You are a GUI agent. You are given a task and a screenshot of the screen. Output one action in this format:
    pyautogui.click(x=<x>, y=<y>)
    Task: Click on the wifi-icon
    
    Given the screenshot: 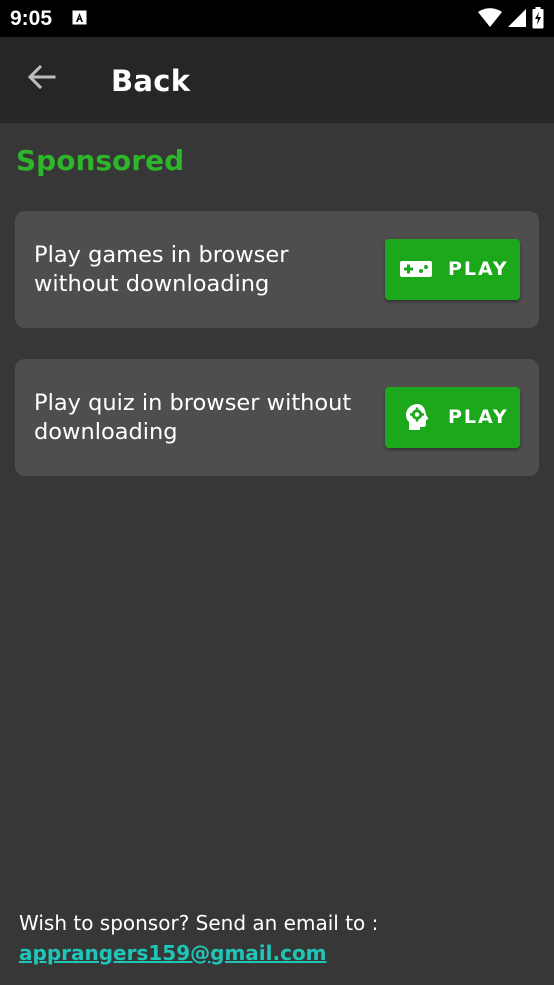 What is the action you would take?
    pyautogui.click(x=490, y=17)
    